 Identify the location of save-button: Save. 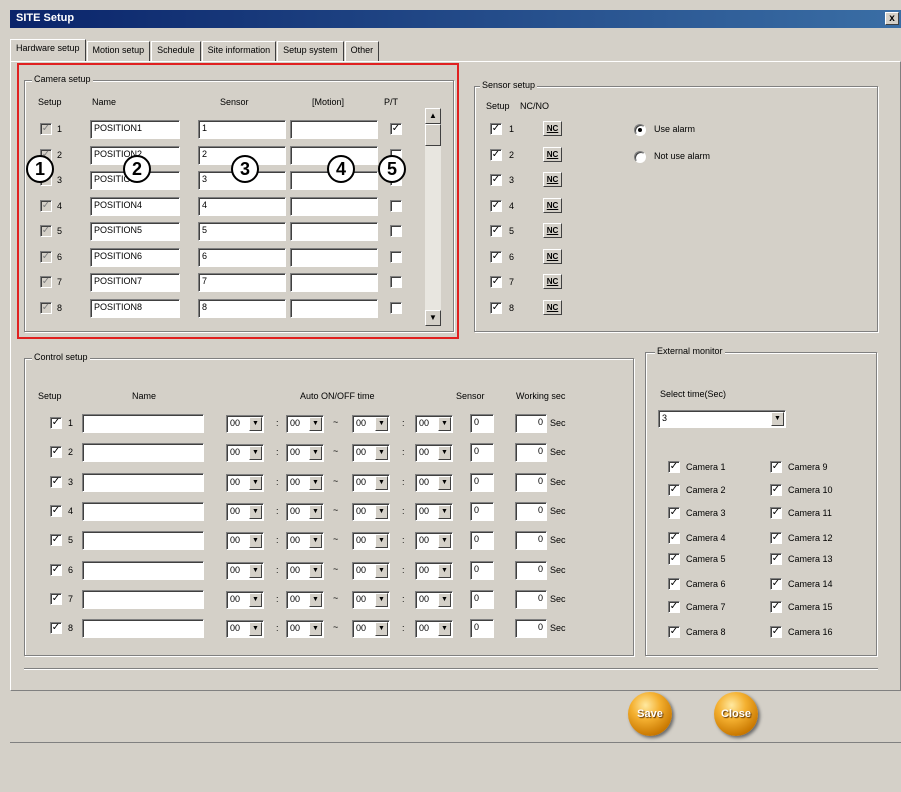
(650, 714).